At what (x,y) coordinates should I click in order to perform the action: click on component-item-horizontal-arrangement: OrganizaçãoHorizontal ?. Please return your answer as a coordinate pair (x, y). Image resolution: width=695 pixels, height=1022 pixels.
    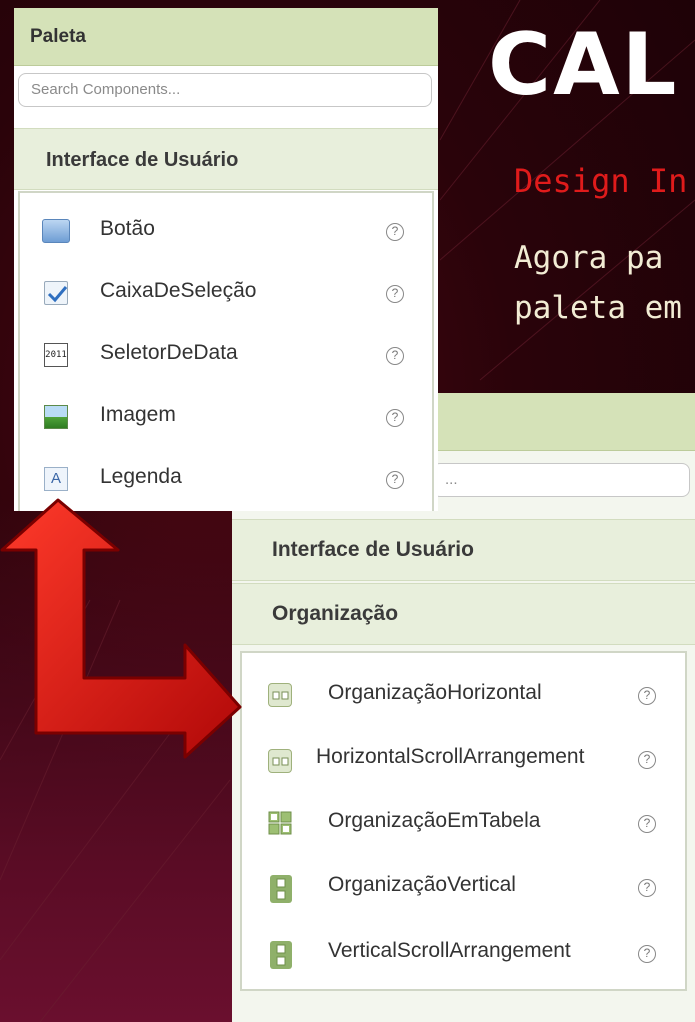
    Looking at the image, I should click on (463, 694).